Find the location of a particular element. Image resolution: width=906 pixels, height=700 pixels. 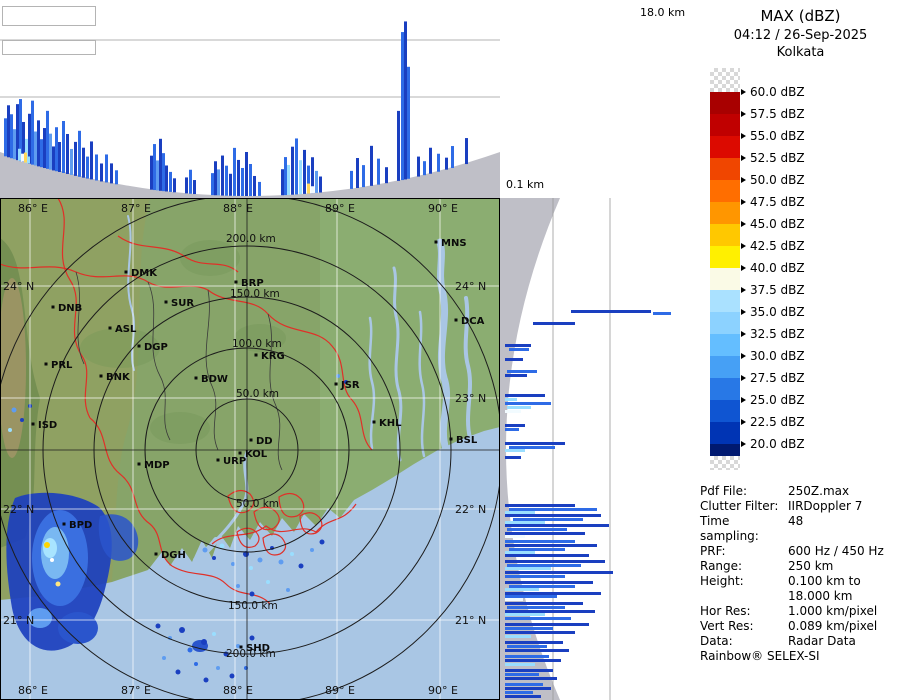

station-label: Kolkata is located at coordinates (800, 52).